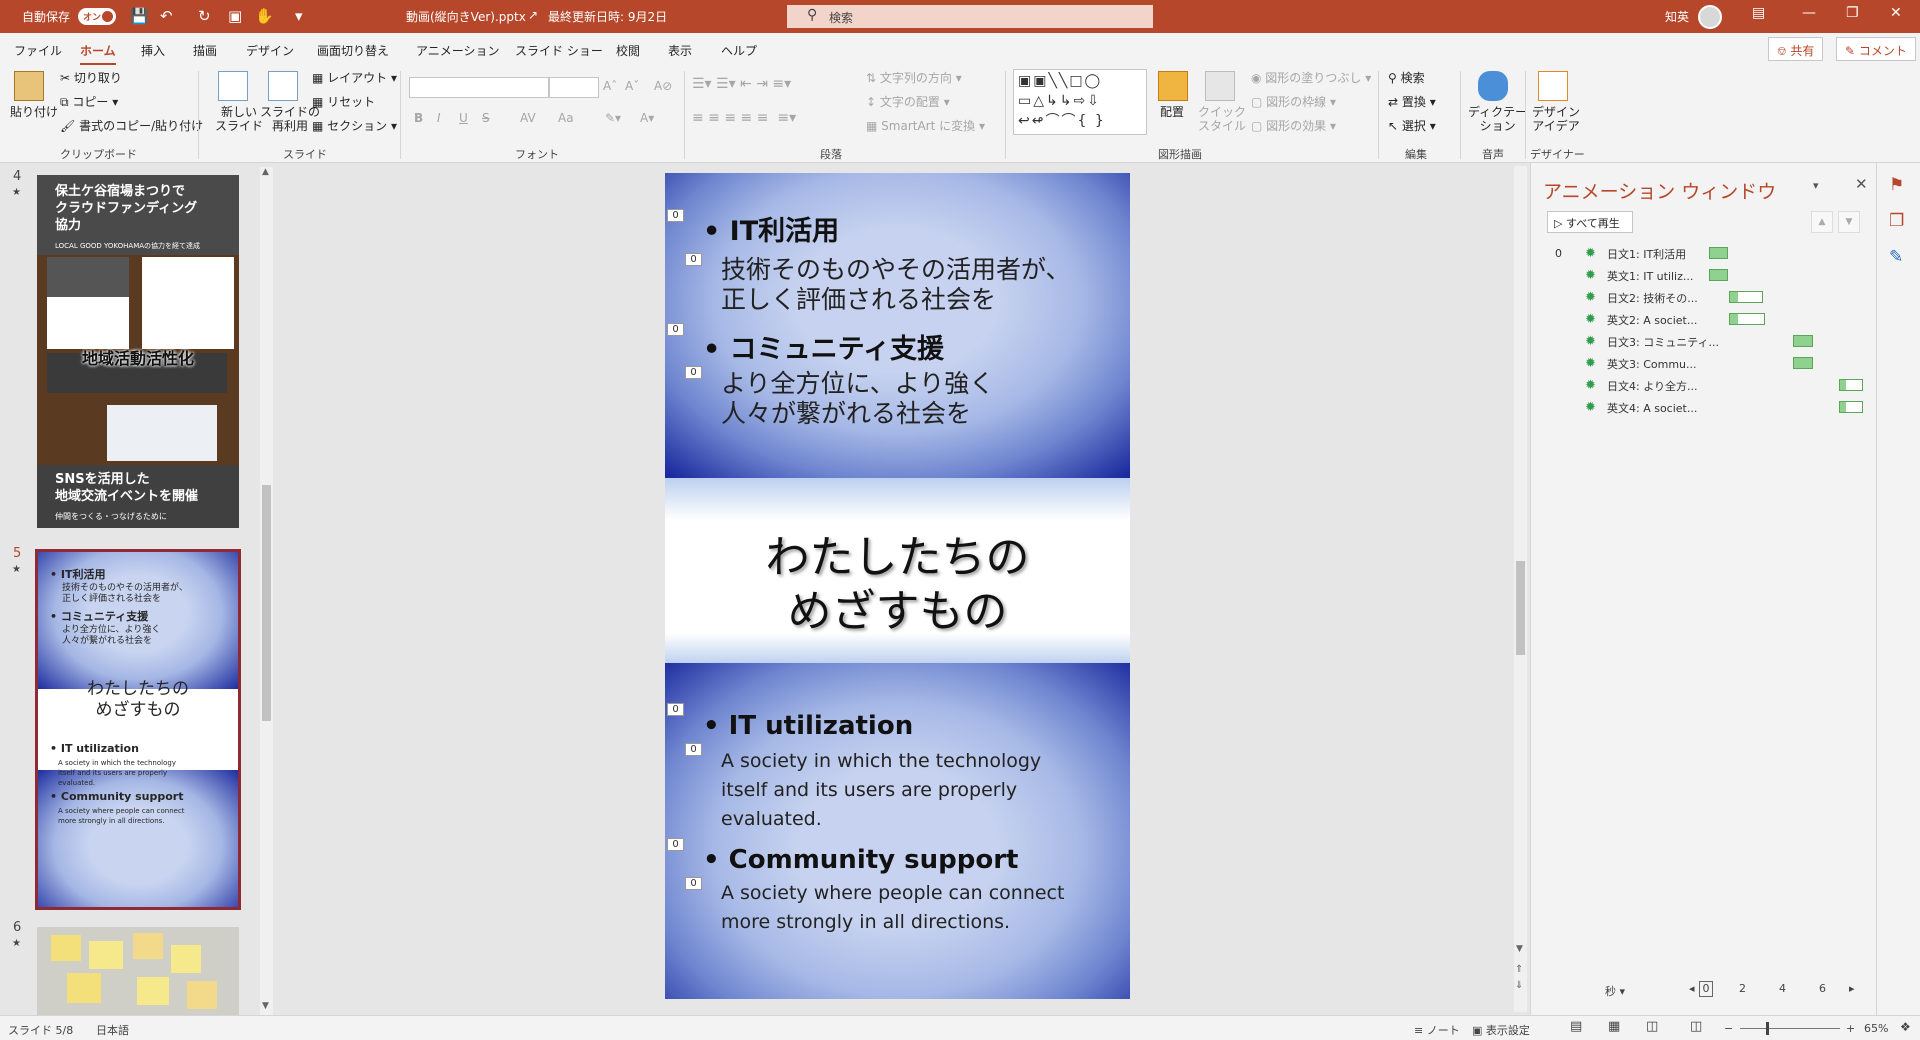 This screenshot has height=1040, width=1920. I want to click on font-size-select, so click(574, 87).